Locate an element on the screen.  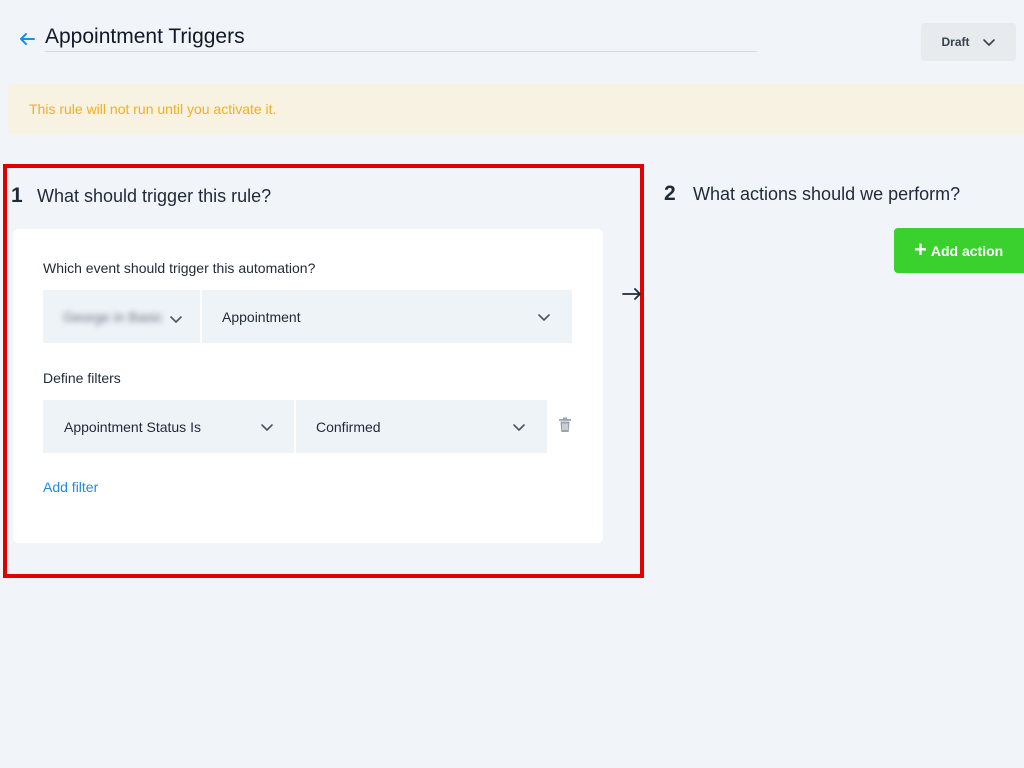
add-action-button: + Add action is located at coordinates (959, 250).